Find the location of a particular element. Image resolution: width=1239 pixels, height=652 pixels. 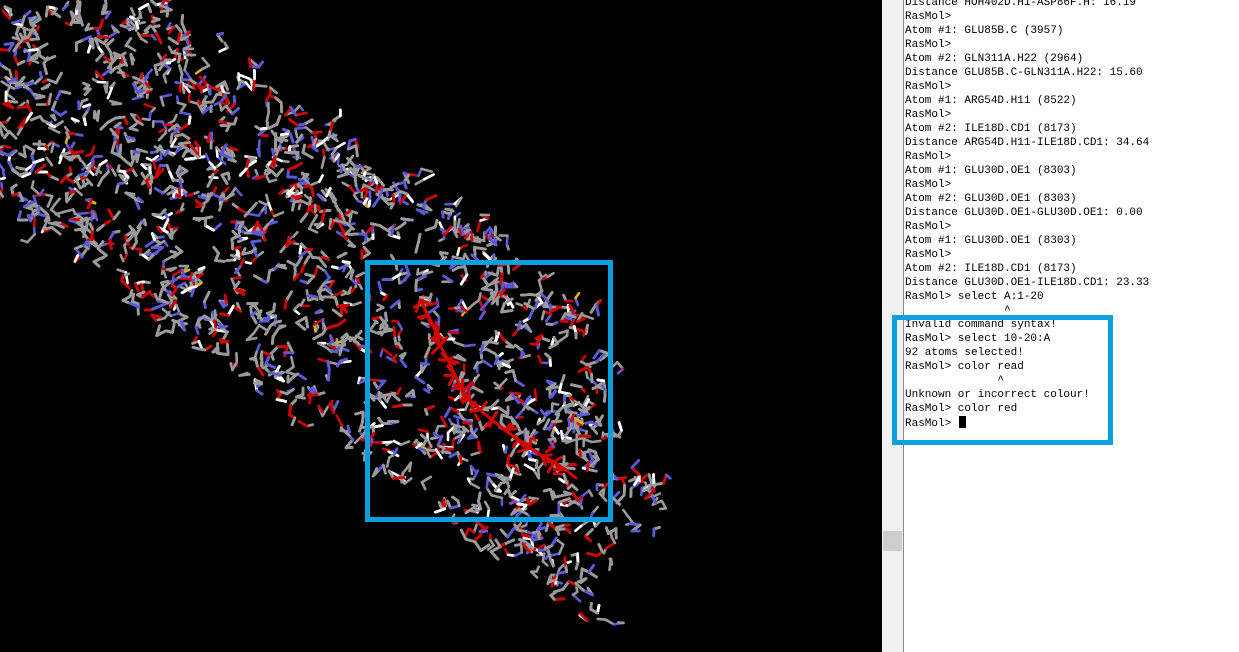

terminal-line: Atom #2: GLN311A.H22 (2964) is located at coordinates (994, 59).